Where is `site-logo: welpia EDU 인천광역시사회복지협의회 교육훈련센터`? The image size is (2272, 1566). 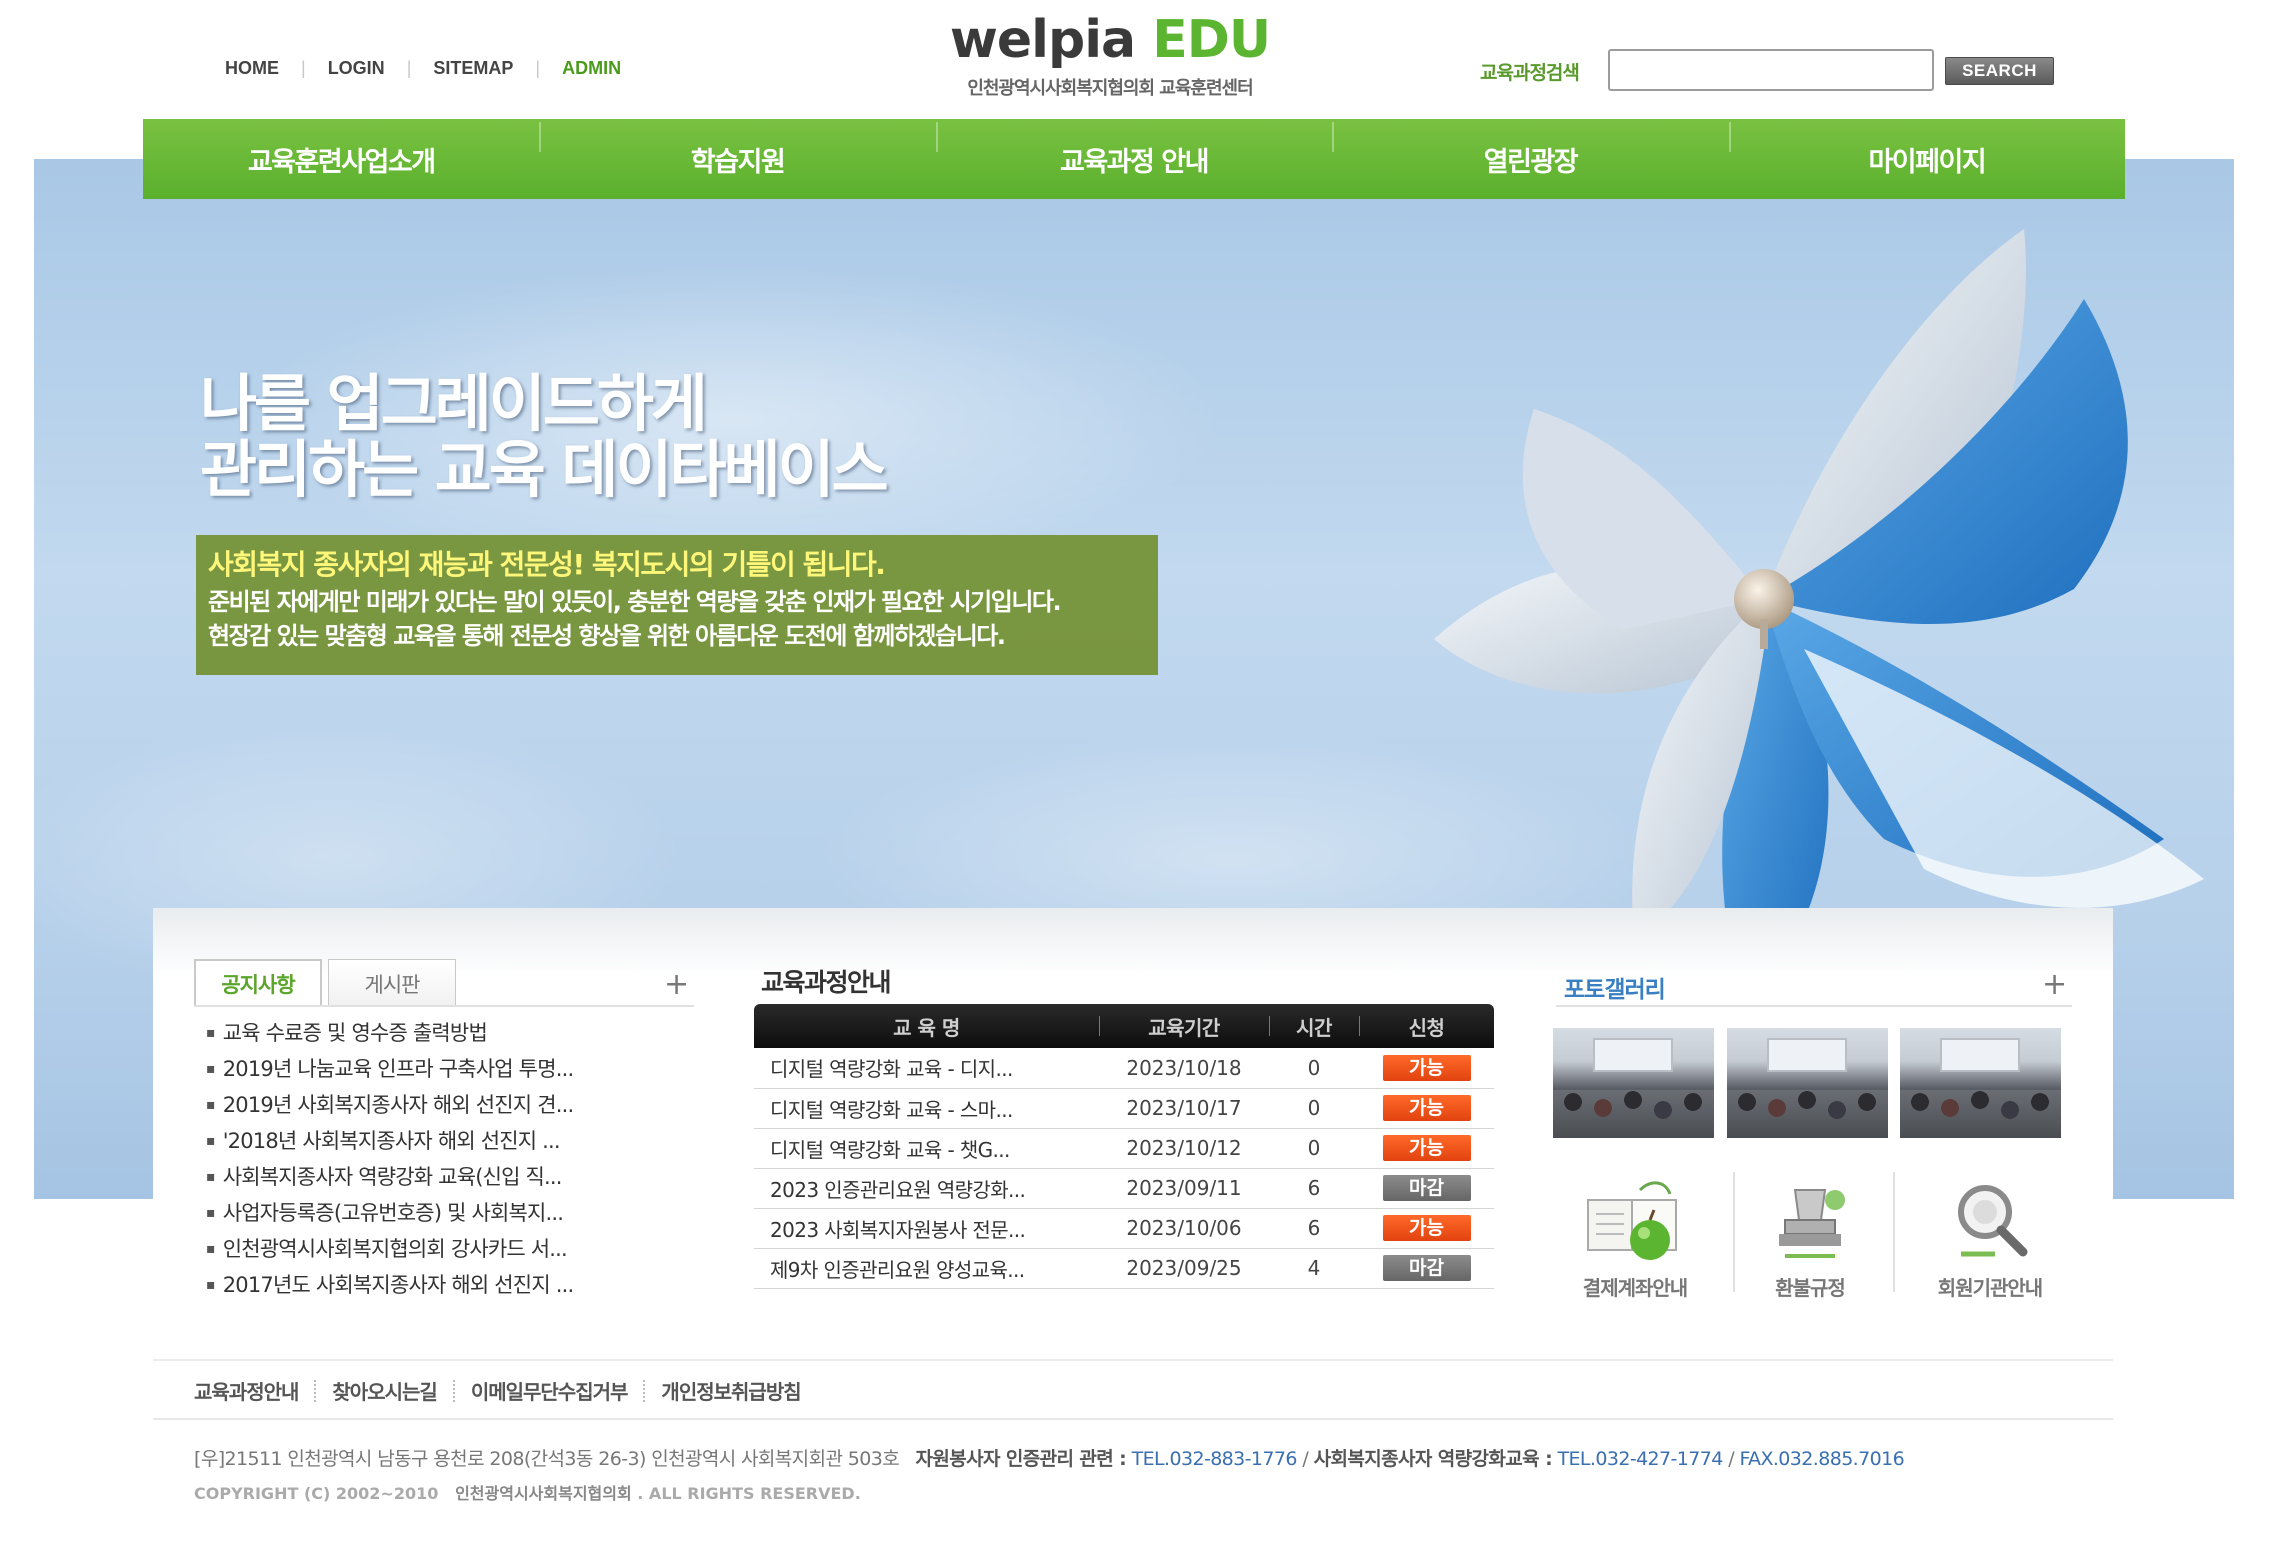
site-logo: welpia EDU 인천광역시사회복지협의회 교육훈련센터 is located at coordinates (1110, 55).